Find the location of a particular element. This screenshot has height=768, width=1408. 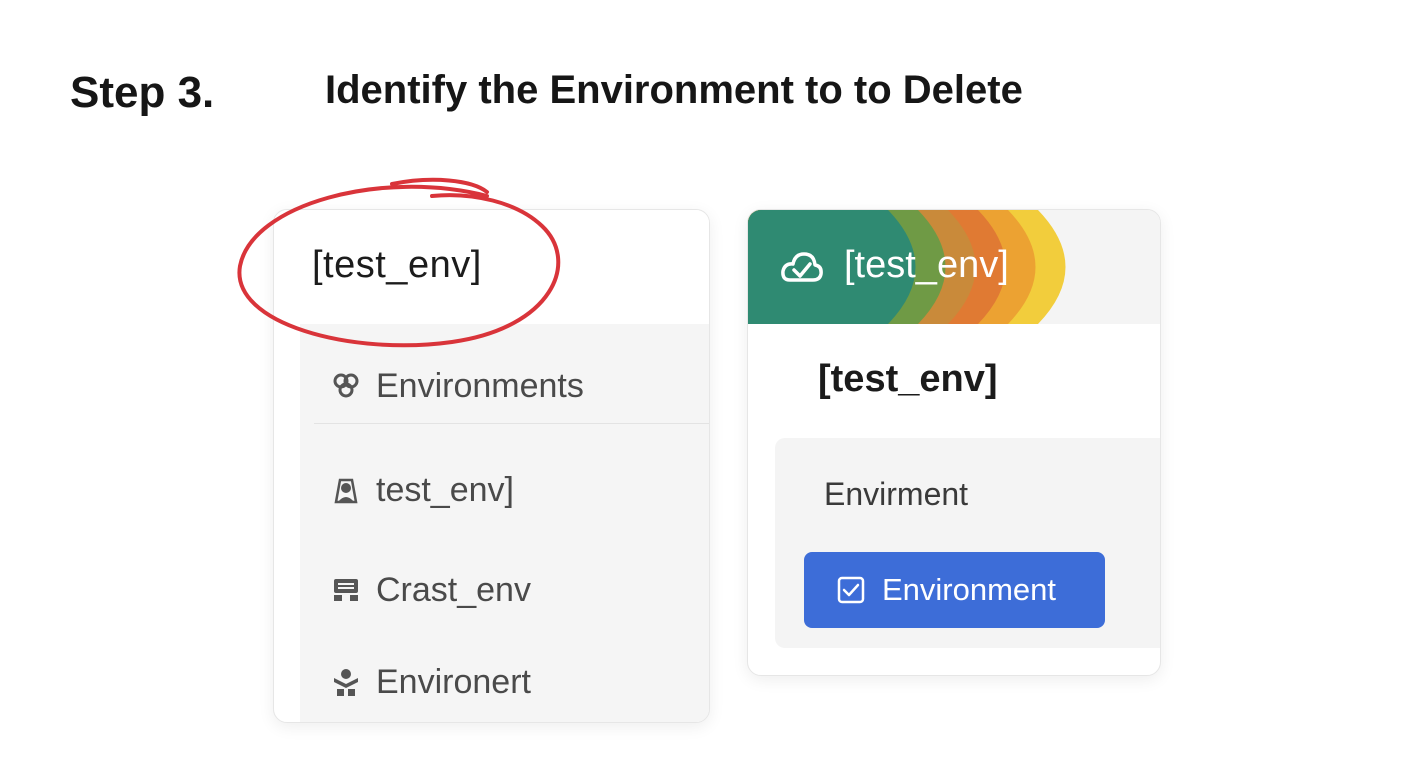

checkbox-icon is located at coordinates (851, 590).